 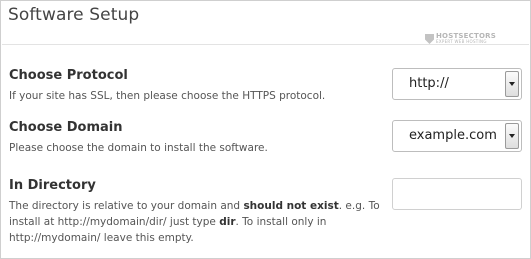 I want to click on directory-input, so click(x=457, y=194).